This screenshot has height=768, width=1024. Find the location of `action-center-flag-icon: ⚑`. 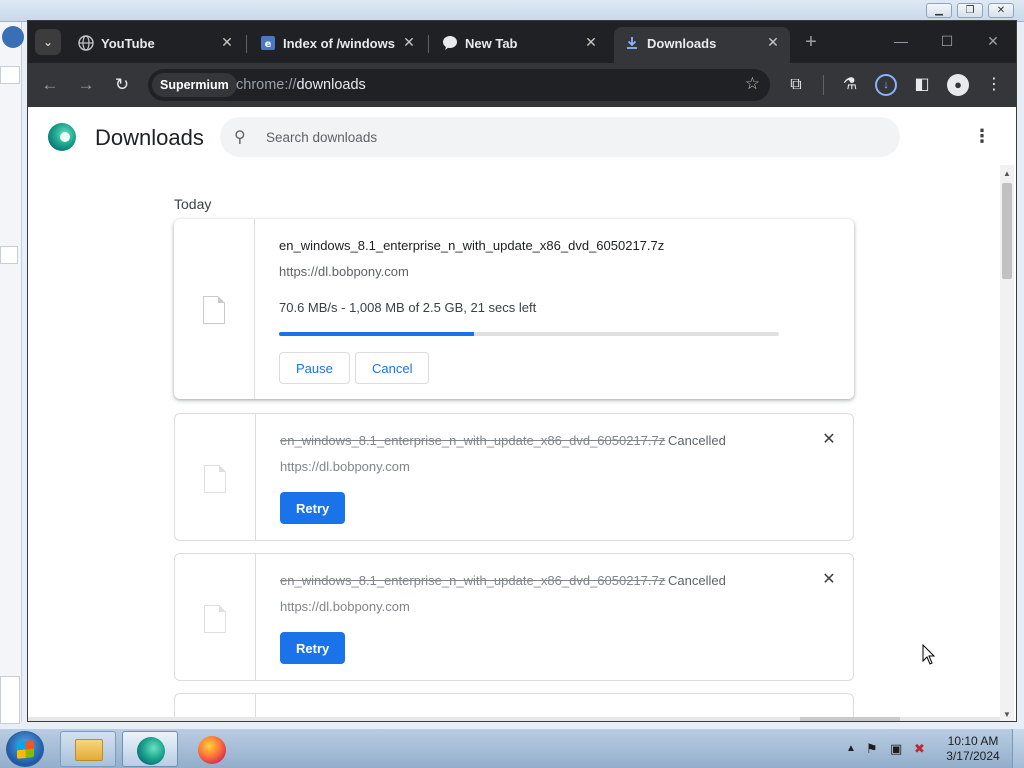

action-center-flag-icon: ⚑ is located at coordinates (872, 749).